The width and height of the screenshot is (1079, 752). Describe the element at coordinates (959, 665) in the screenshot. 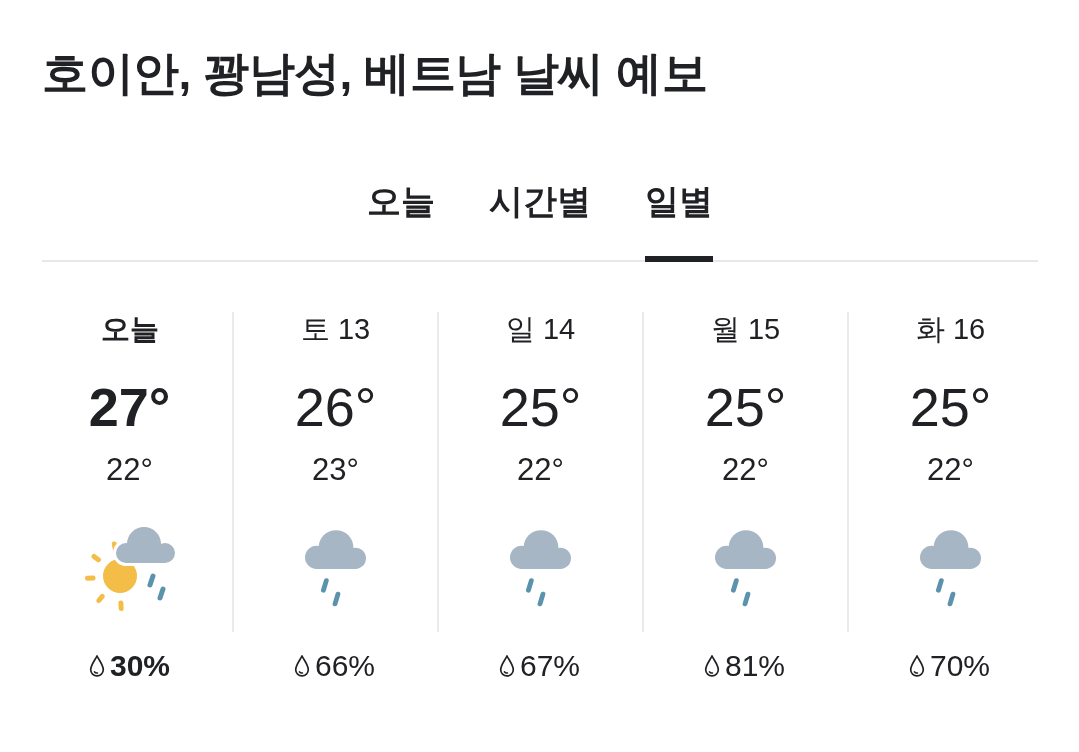

I see `precipitation-chance: 70%` at that location.